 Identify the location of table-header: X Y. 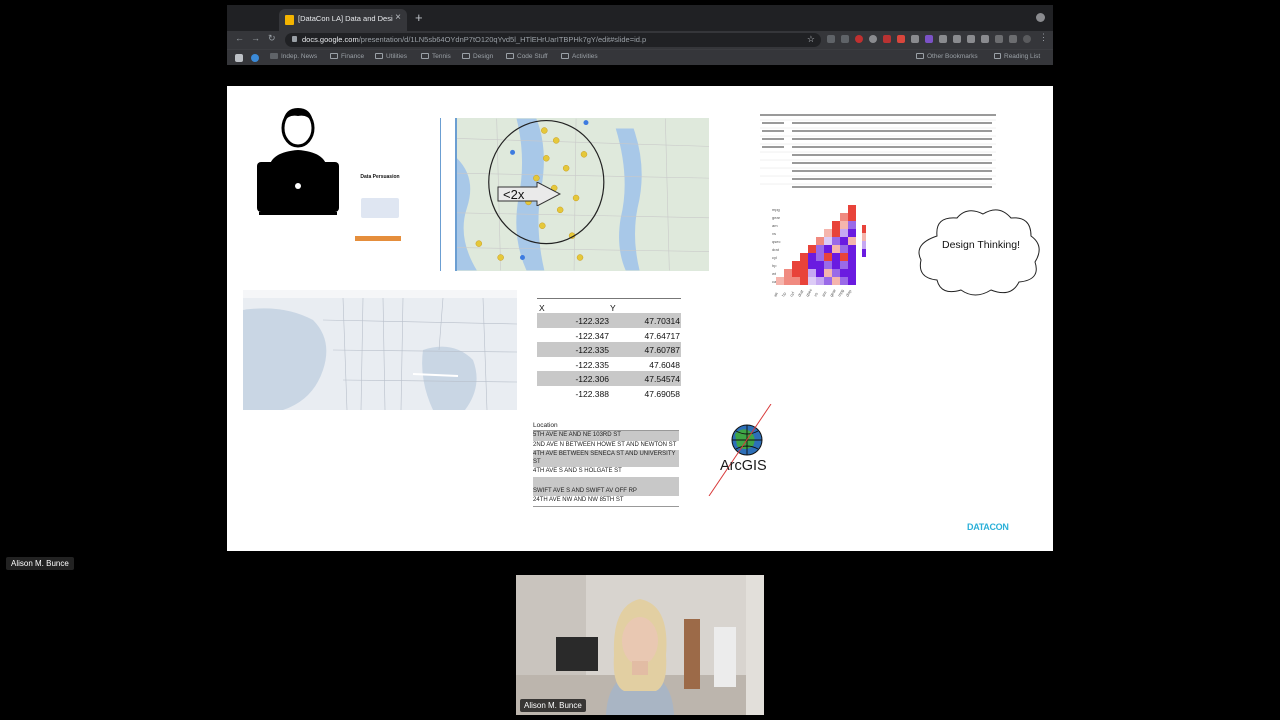
(609, 305).